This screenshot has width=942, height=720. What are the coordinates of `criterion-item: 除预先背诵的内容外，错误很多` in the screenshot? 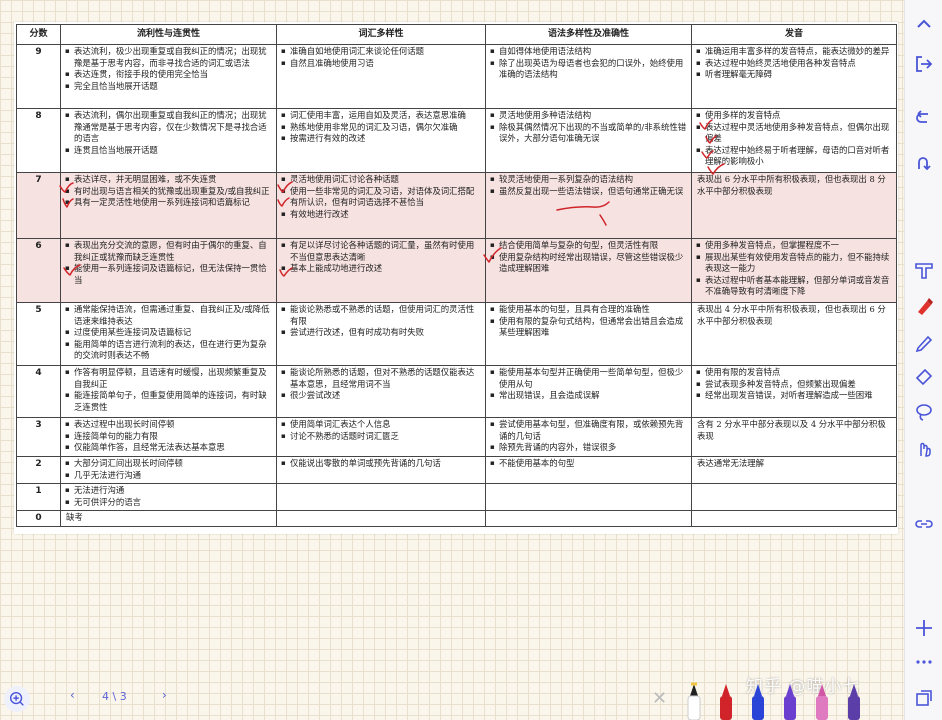 It's located at (588, 448).